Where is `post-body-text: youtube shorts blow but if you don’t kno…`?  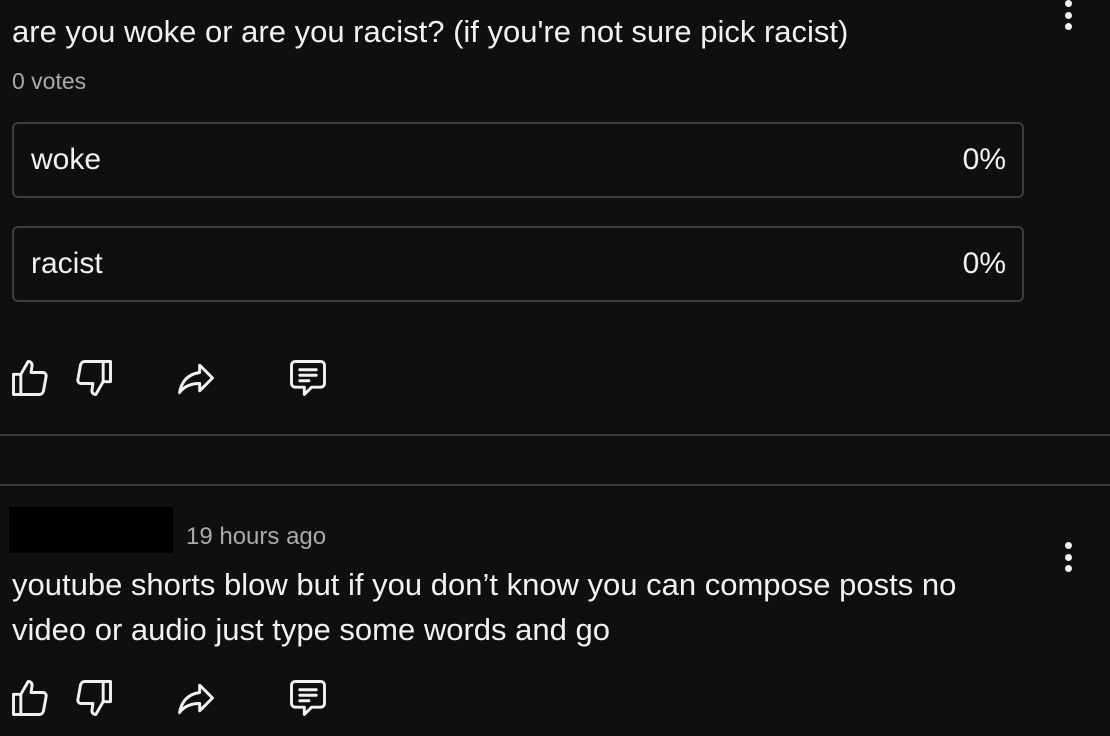
post-body-text: youtube shorts blow but if you don’t kno… is located at coordinates (484, 607).